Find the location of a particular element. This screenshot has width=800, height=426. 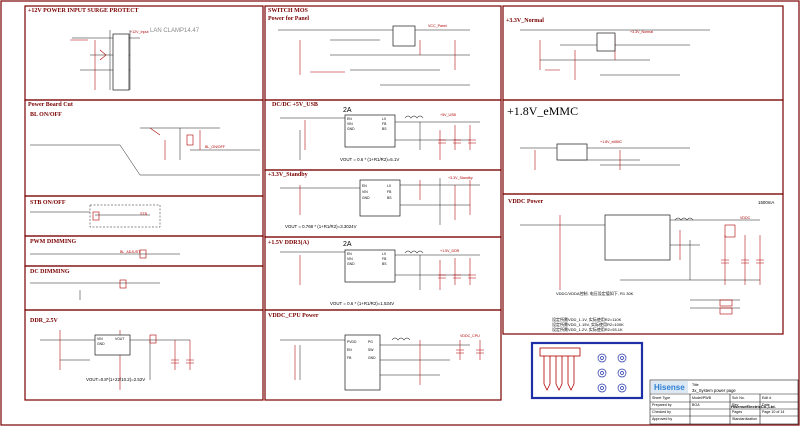

net-label-vcc-panel: VCC_Panel is located at coordinates (437, 26).